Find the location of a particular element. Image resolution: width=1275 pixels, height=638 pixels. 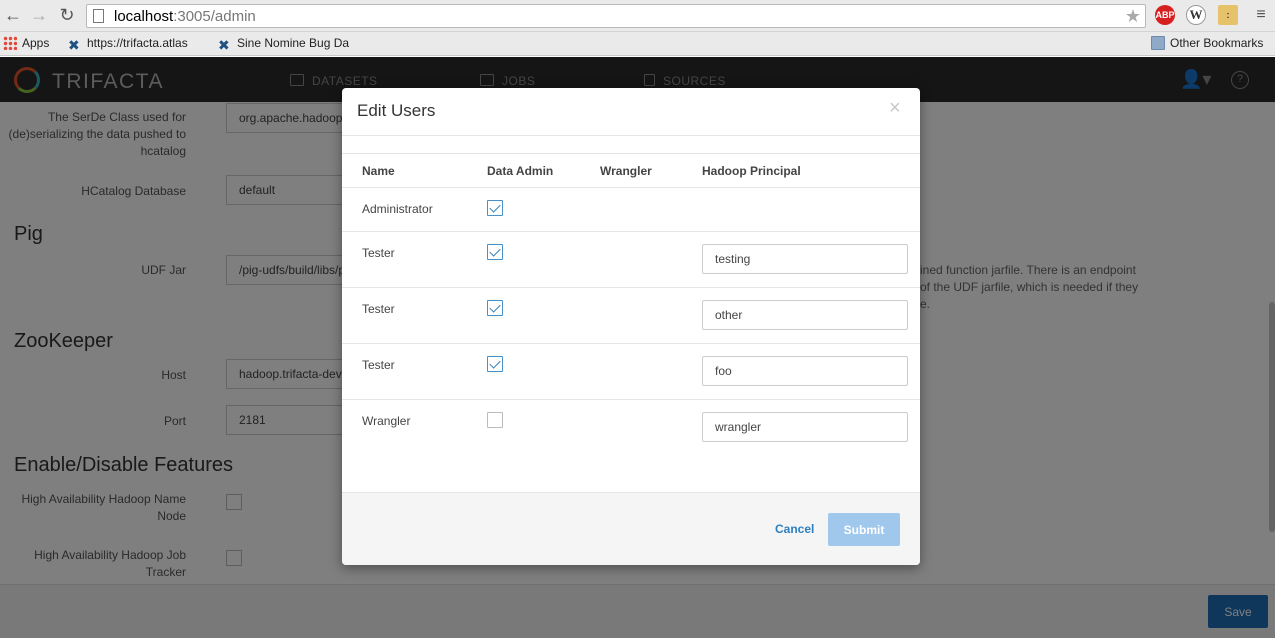

bookmark-atlassian: ✖ https://trifacta.atlas is located at coordinates (128, 44).